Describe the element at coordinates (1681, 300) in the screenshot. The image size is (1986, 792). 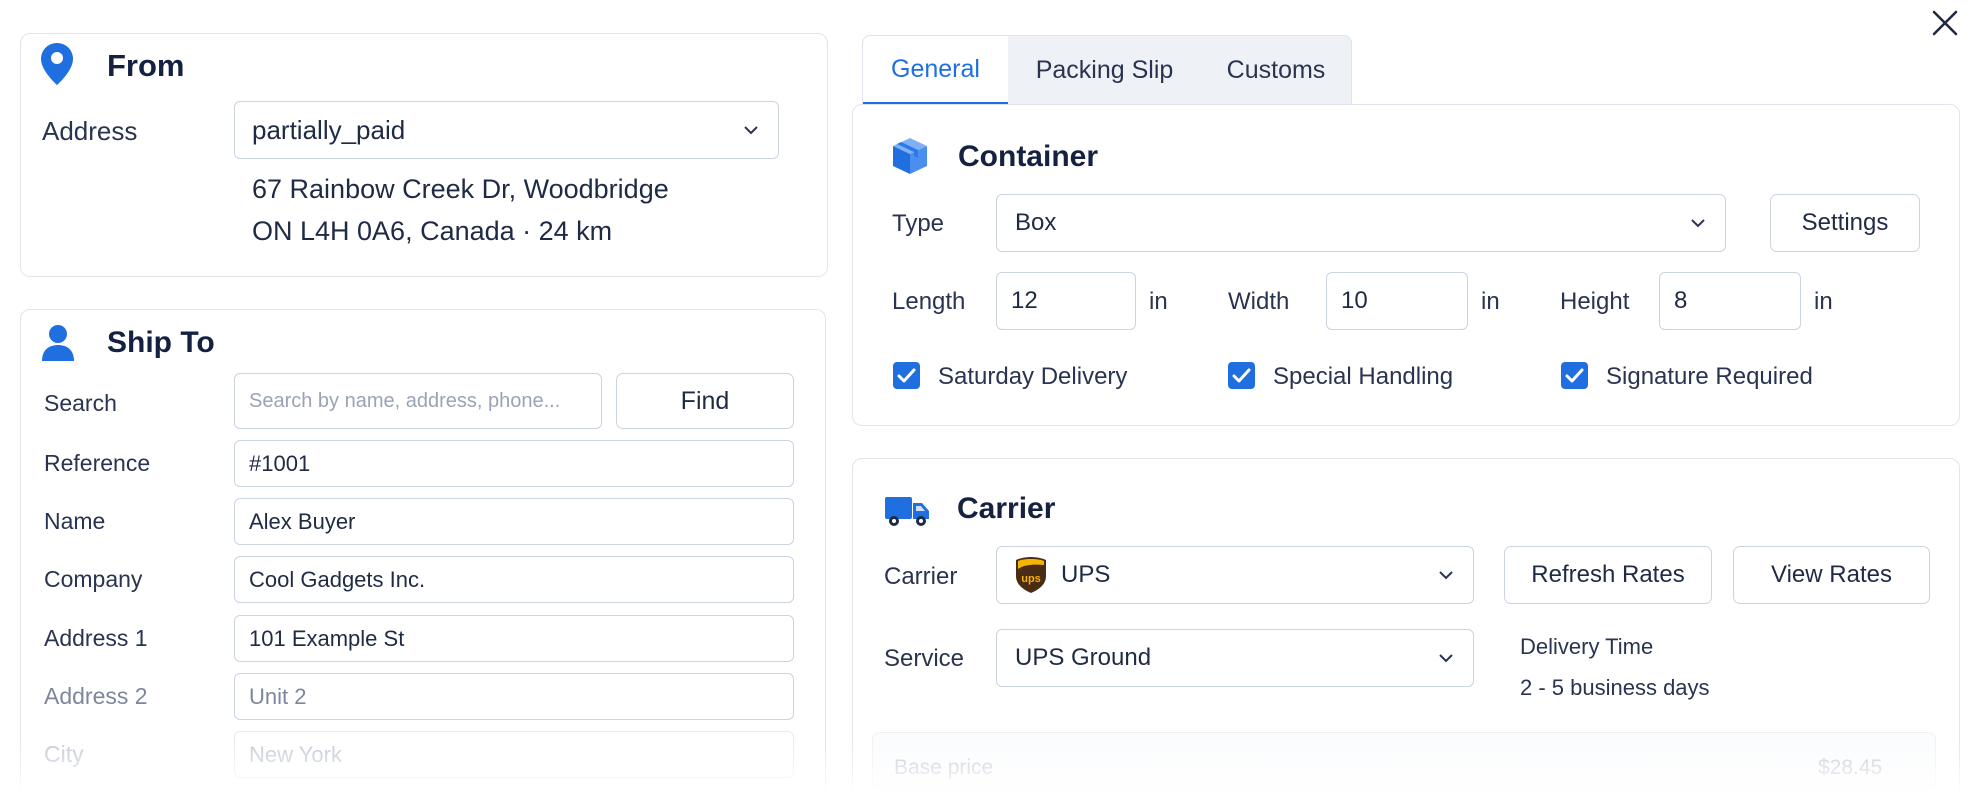
I see `height-value: 8` at that location.